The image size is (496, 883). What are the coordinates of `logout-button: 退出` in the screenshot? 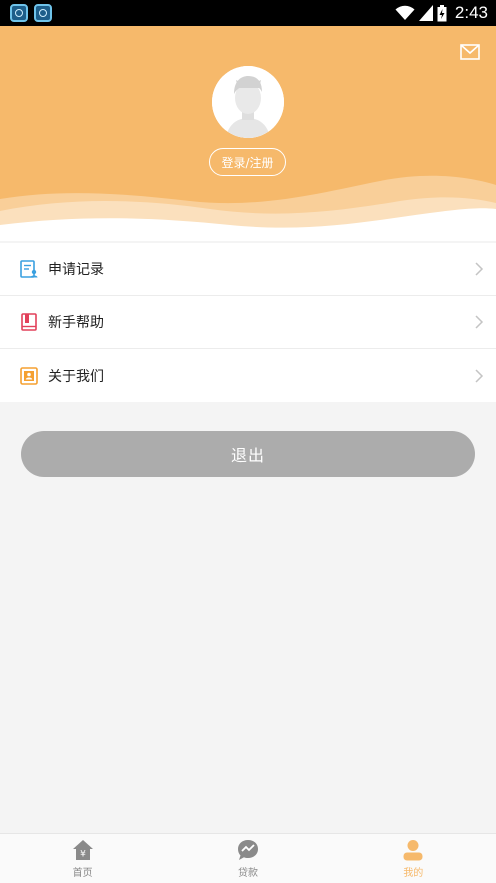 It's located at (248, 454).